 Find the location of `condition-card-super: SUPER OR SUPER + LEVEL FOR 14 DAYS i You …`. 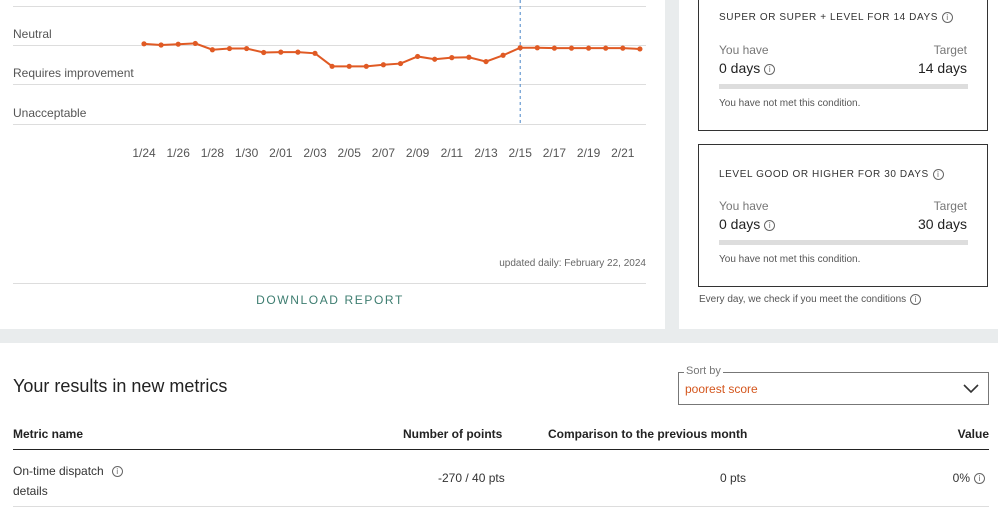

condition-card-super: SUPER OR SUPER + LEVEL FOR 14 DAYS i You … is located at coordinates (843, 65).